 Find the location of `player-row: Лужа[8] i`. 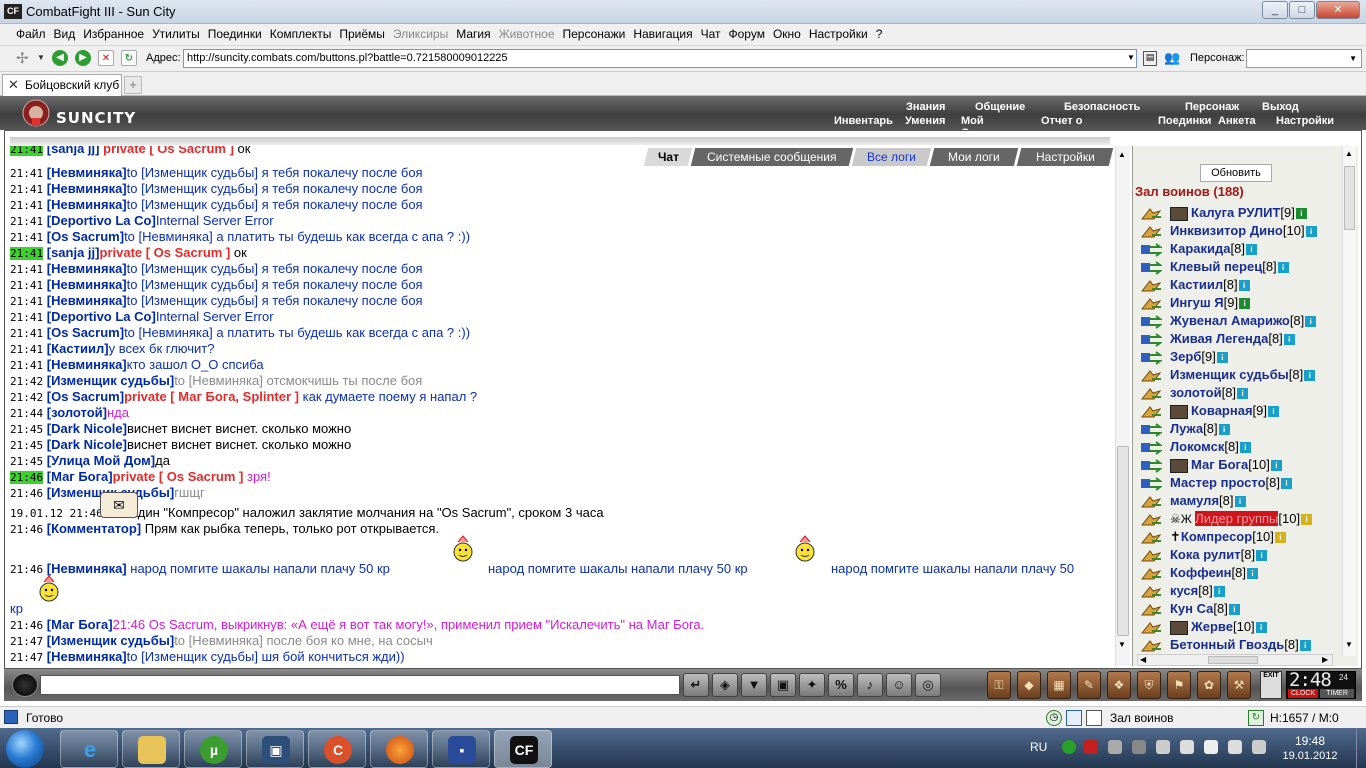

player-row: Лужа[8] i is located at coordinates (1185, 430).